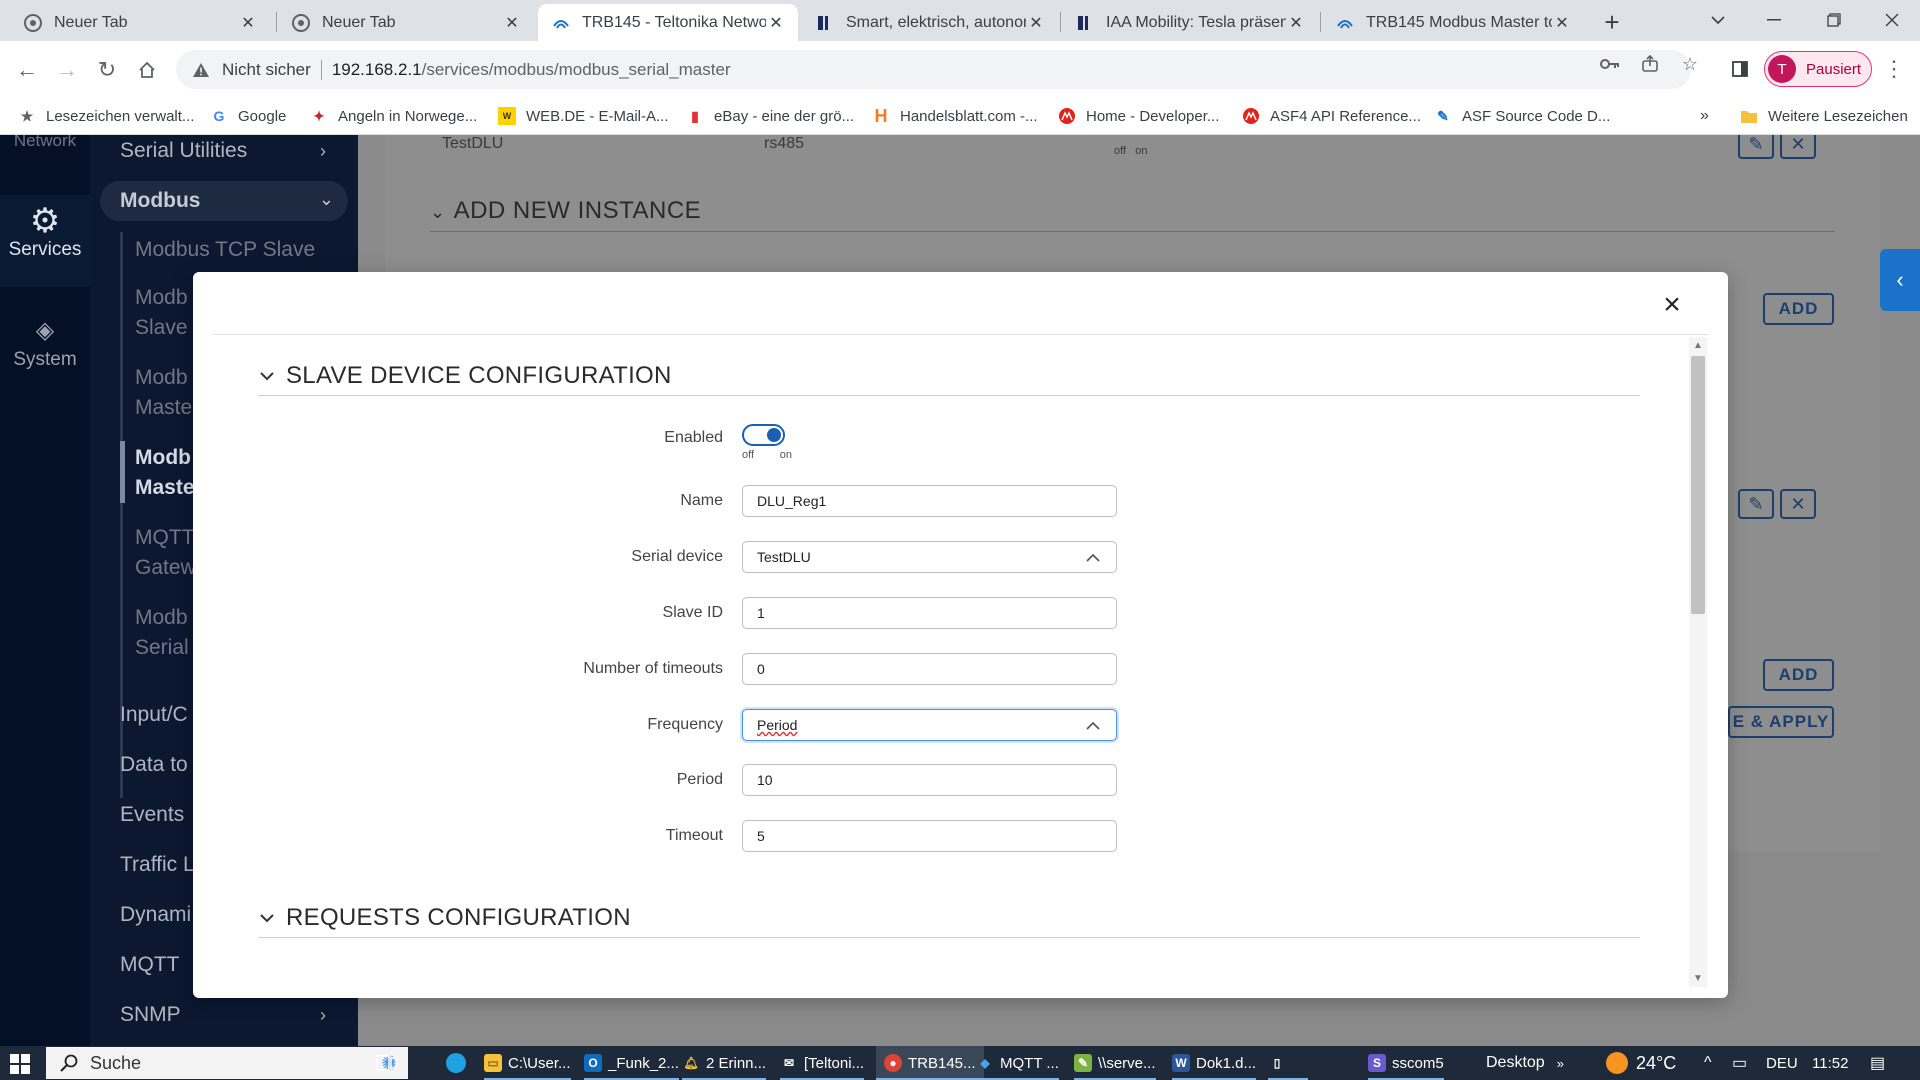 The image size is (1920, 1080). What do you see at coordinates (929, 557) in the screenshot?
I see `serial-device-select: TestDLU` at bounding box center [929, 557].